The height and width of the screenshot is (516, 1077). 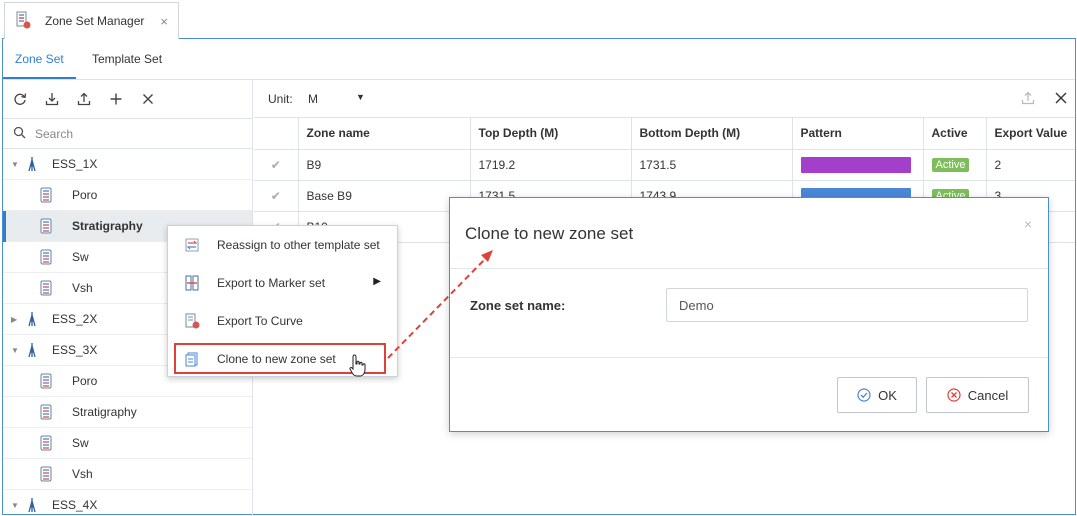 What do you see at coordinates (84, 99) in the screenshot?
I see `export-icon` at bounding box center [84, 99].